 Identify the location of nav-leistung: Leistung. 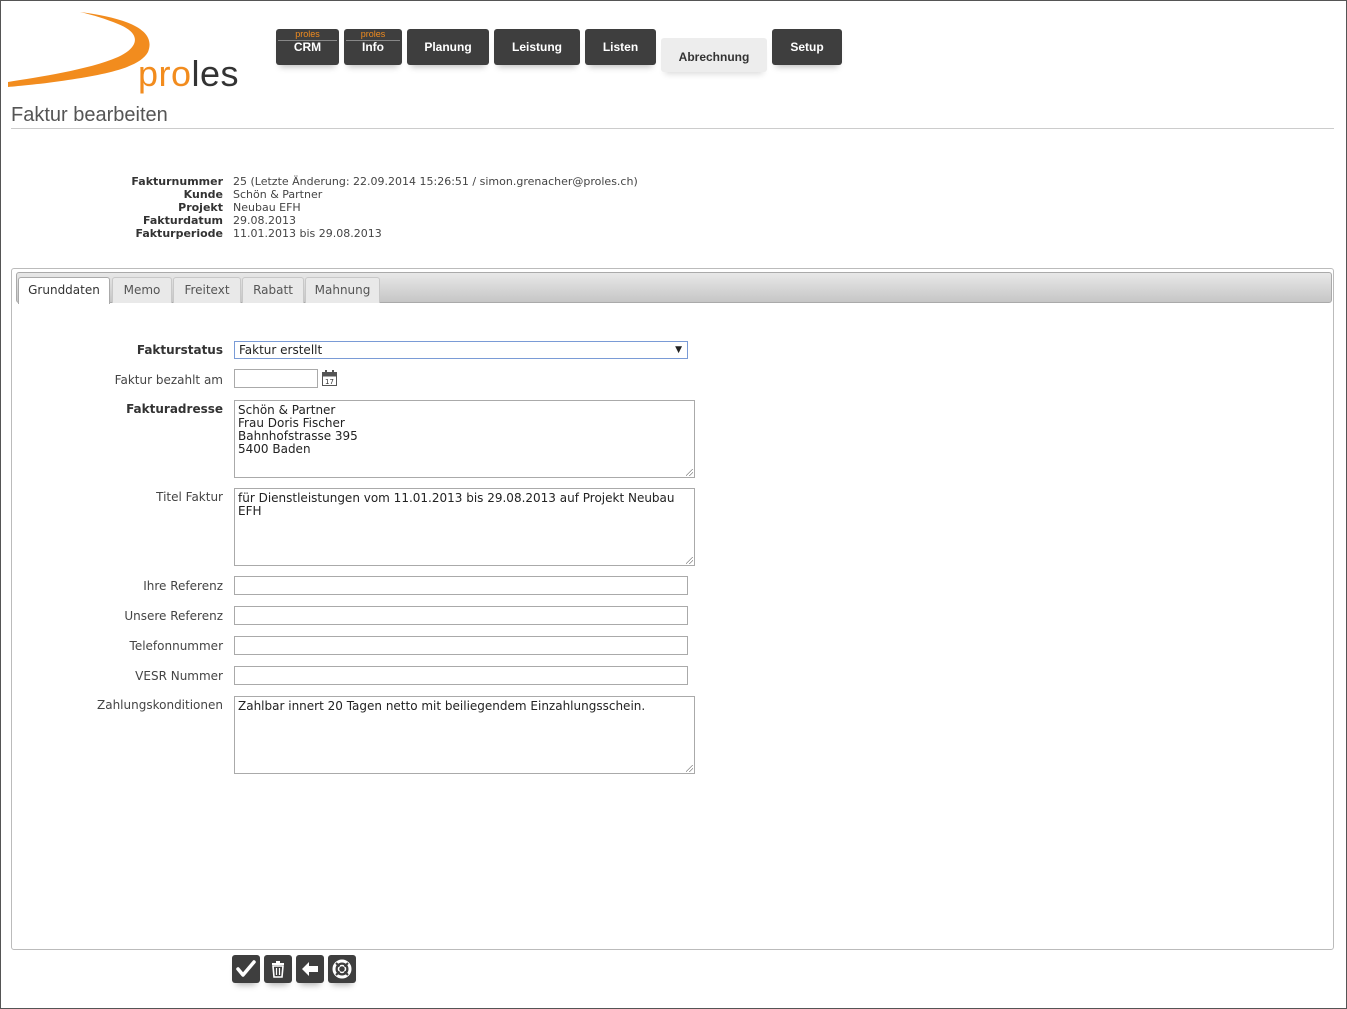
(537, 47).